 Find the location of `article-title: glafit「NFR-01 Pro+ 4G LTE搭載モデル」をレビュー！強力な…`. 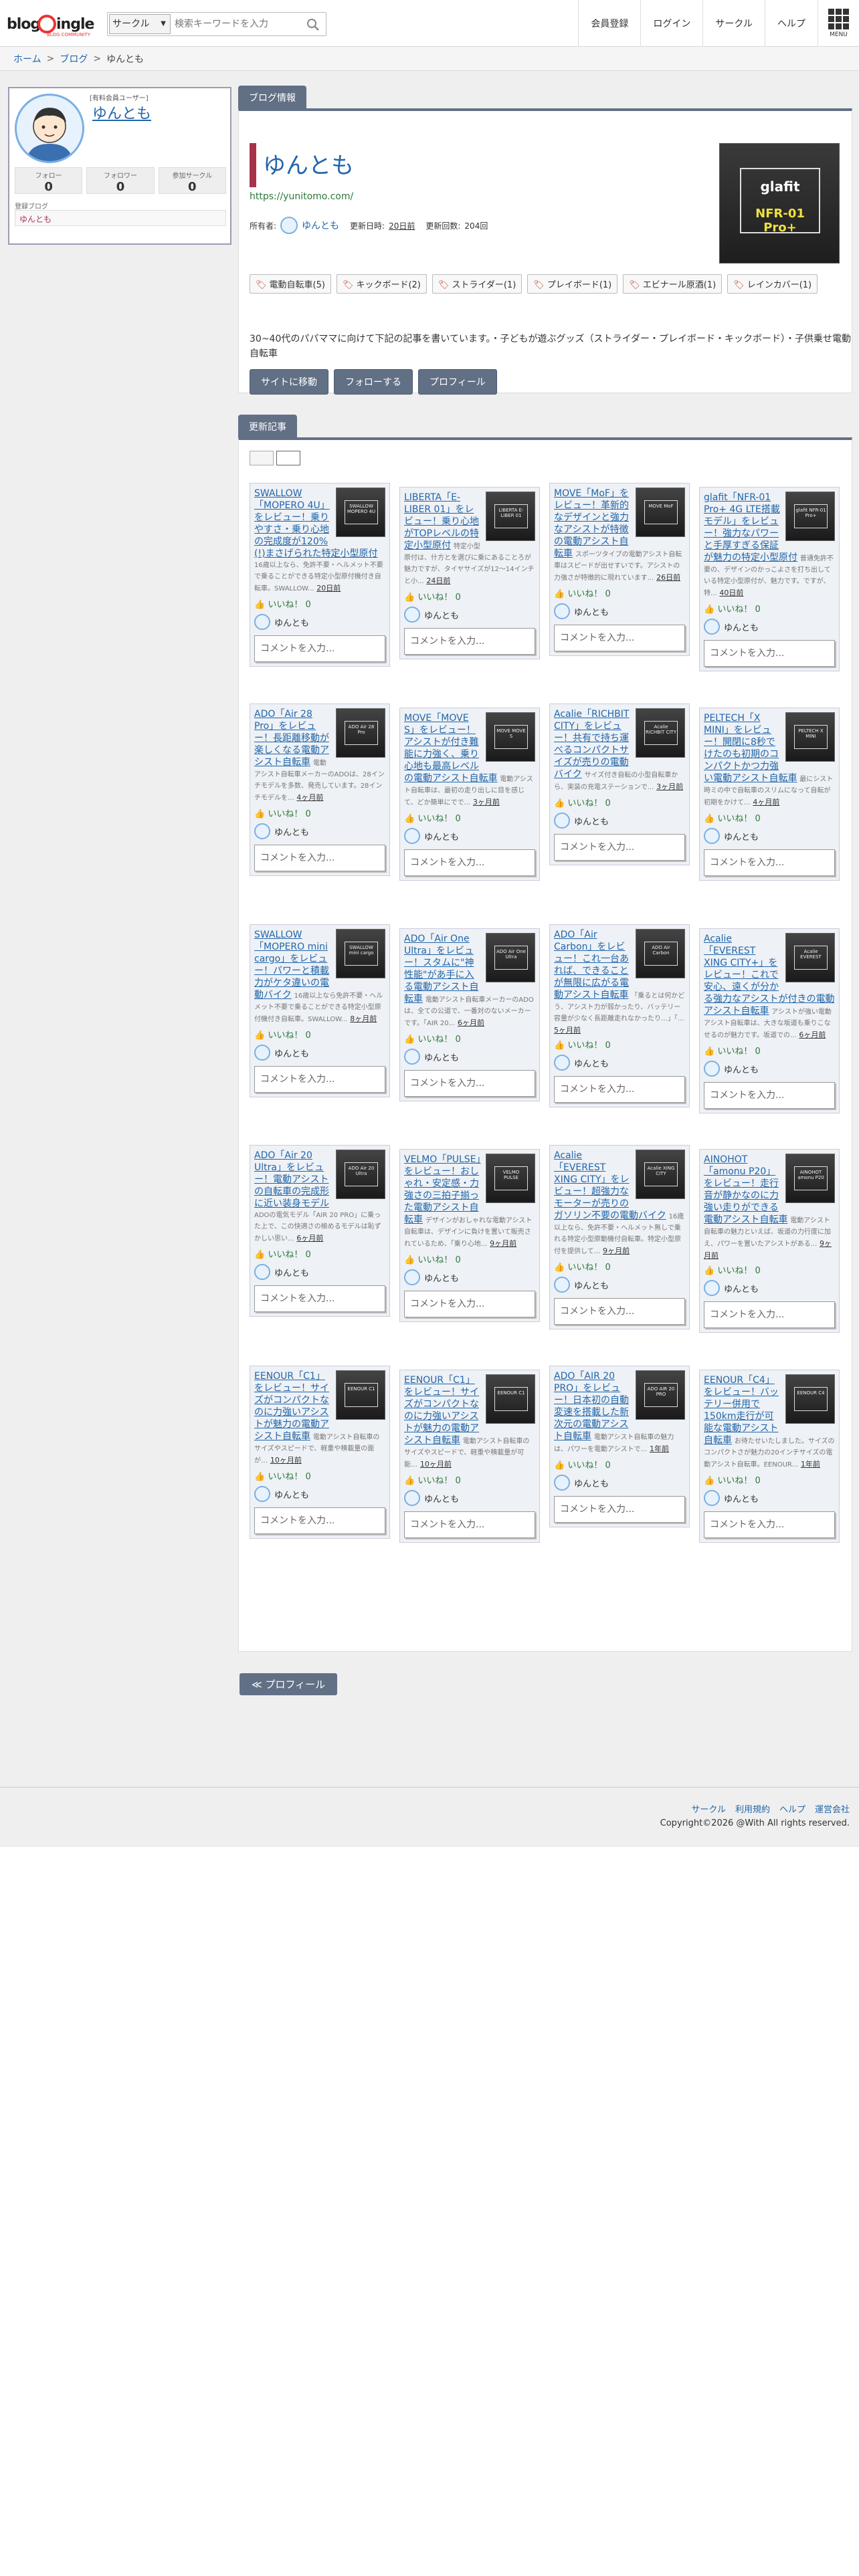

article-title: glafit「NFR-01 Pro+ 4G LTE搭載モデル」をレビュー！強力な… is located at coordinates (750, 527).